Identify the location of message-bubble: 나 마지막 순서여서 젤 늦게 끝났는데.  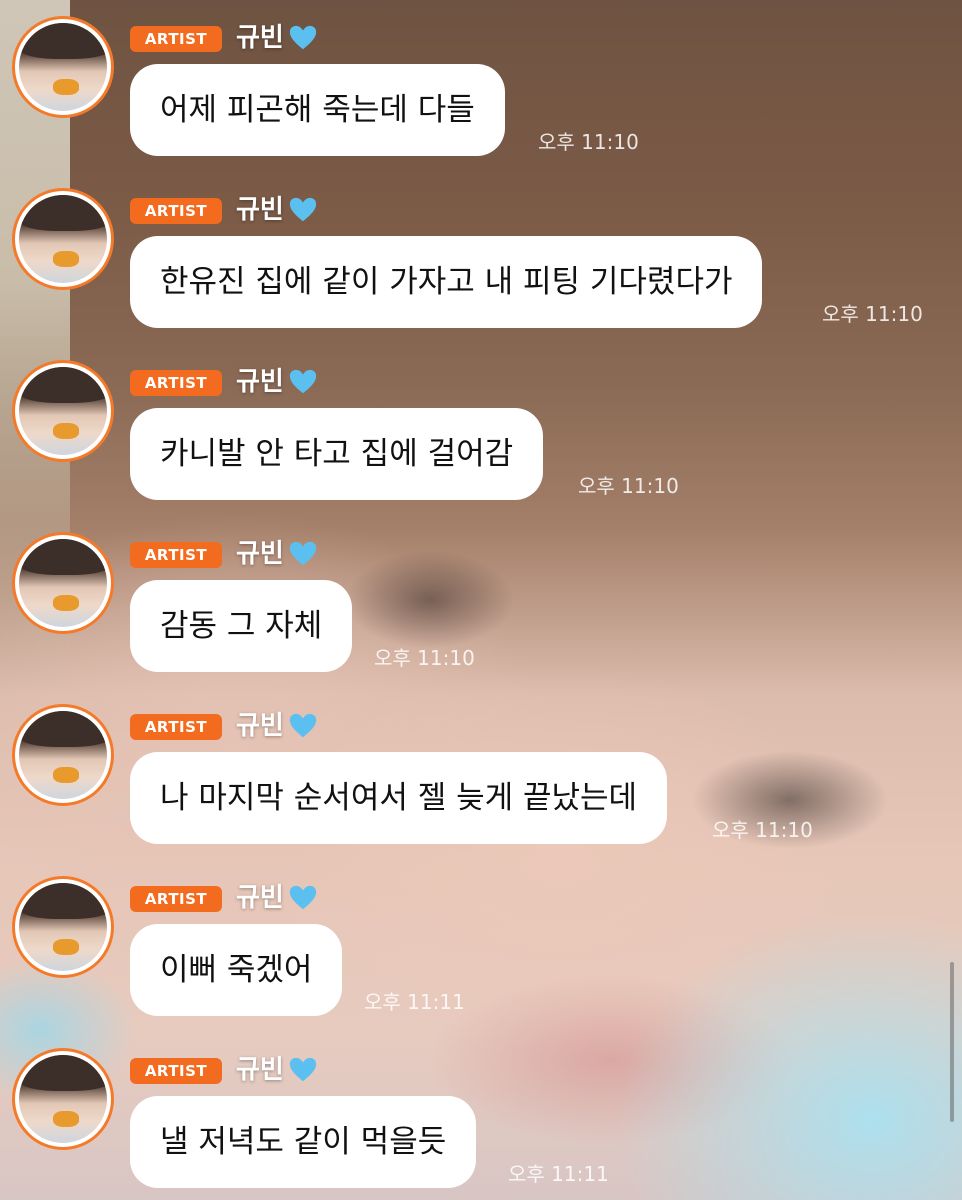
(399, 798).